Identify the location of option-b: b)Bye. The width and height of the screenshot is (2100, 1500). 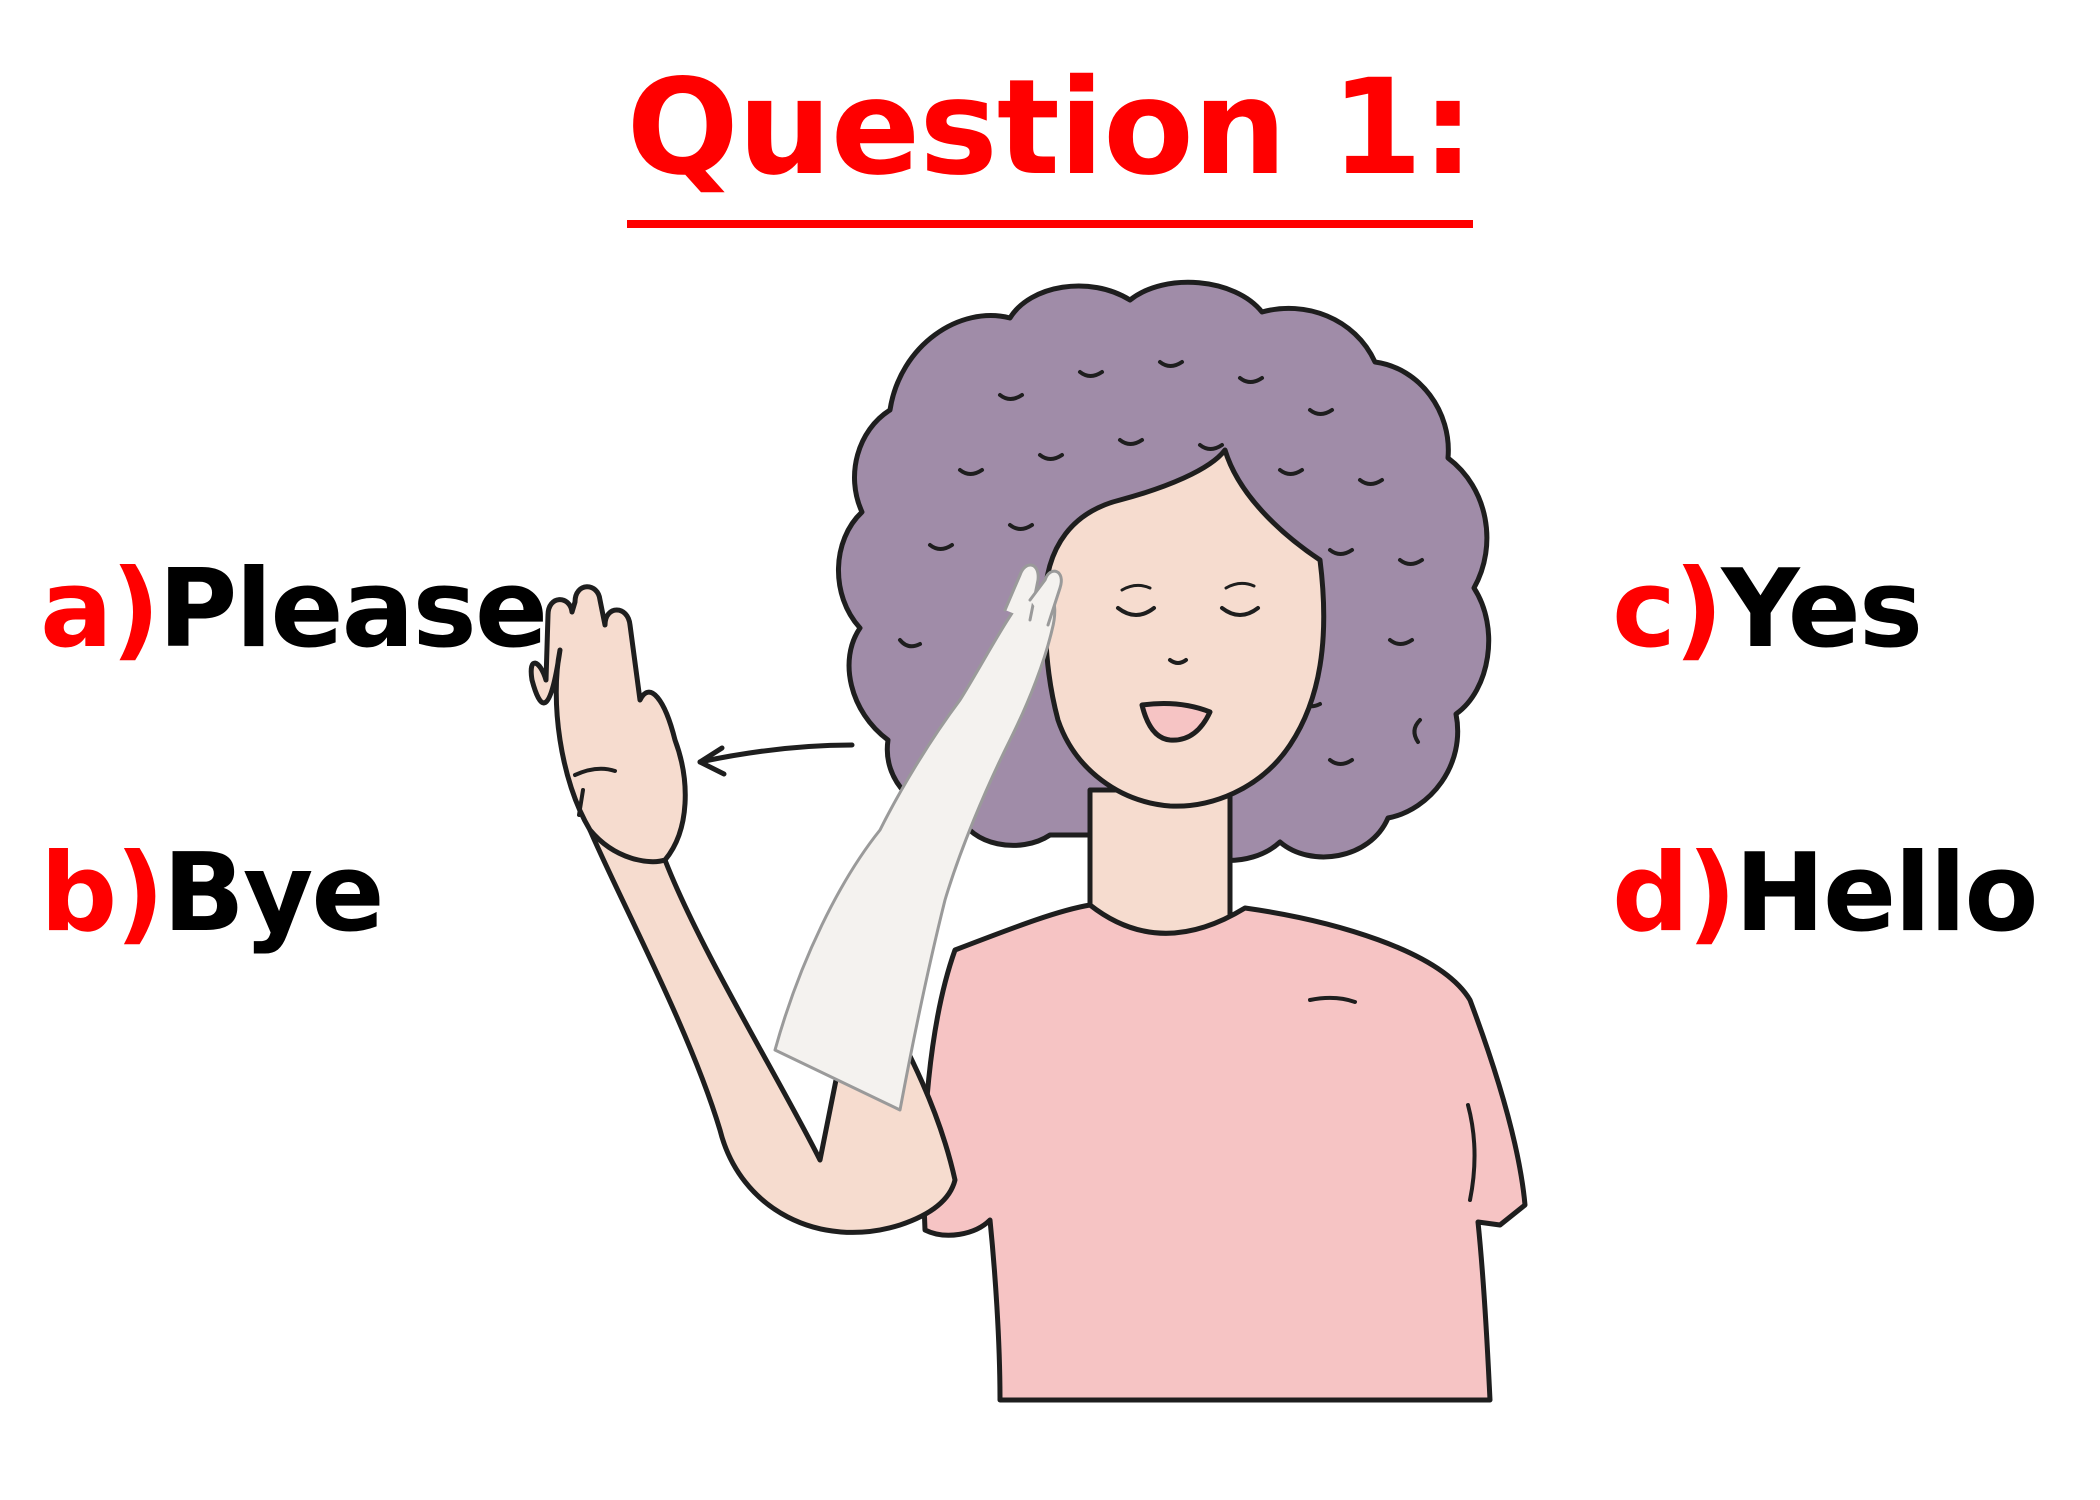
(212, 894).